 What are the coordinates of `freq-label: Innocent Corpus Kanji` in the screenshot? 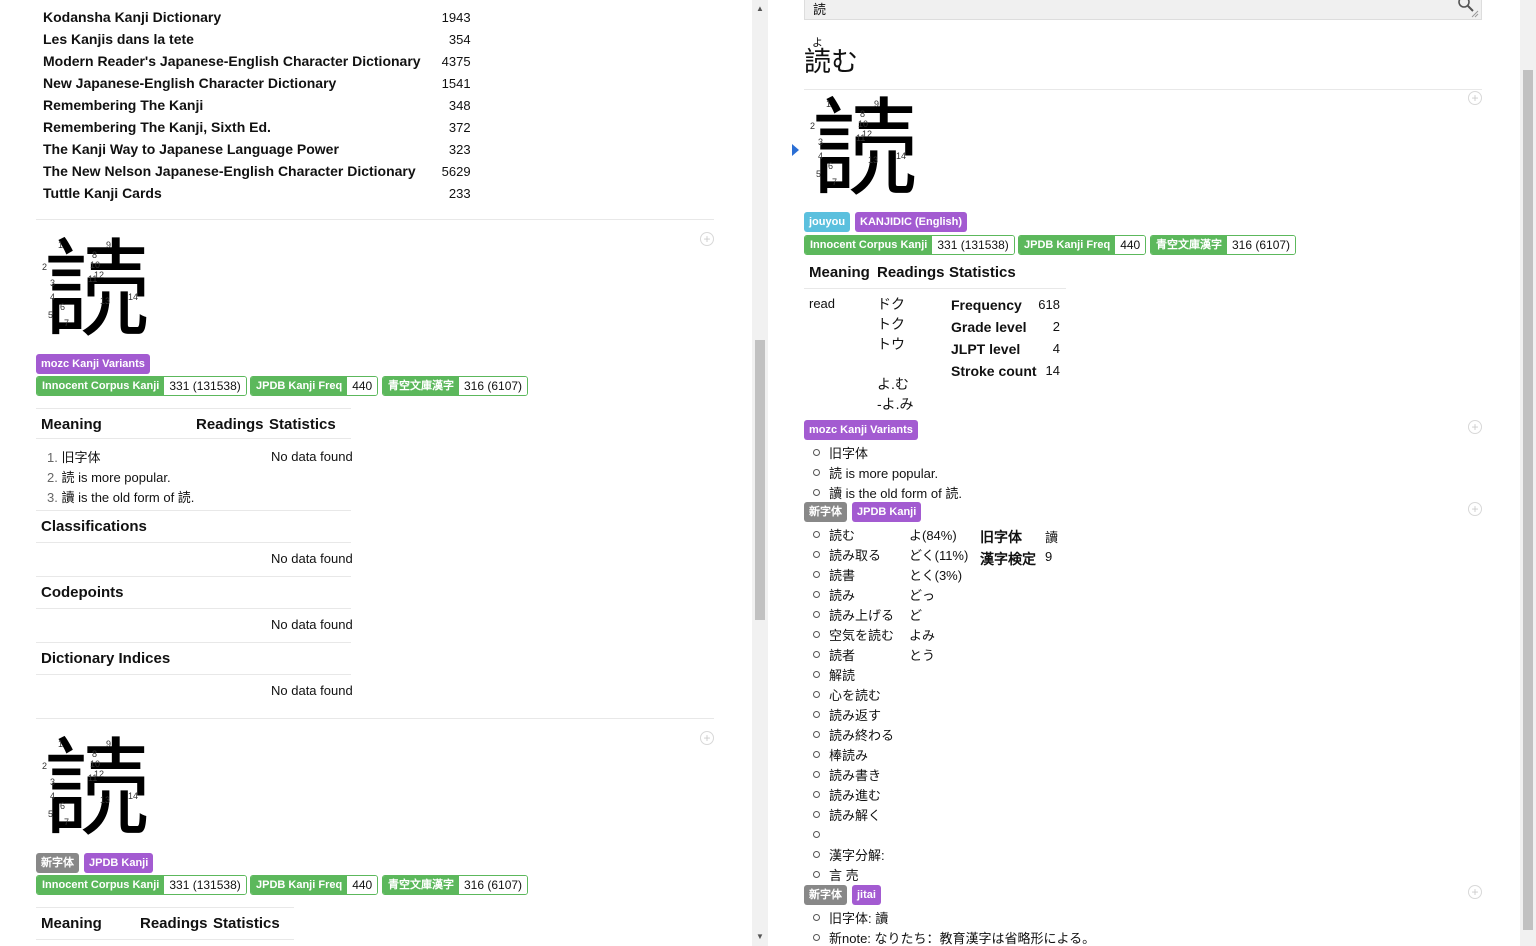 It's located at (869, 245).